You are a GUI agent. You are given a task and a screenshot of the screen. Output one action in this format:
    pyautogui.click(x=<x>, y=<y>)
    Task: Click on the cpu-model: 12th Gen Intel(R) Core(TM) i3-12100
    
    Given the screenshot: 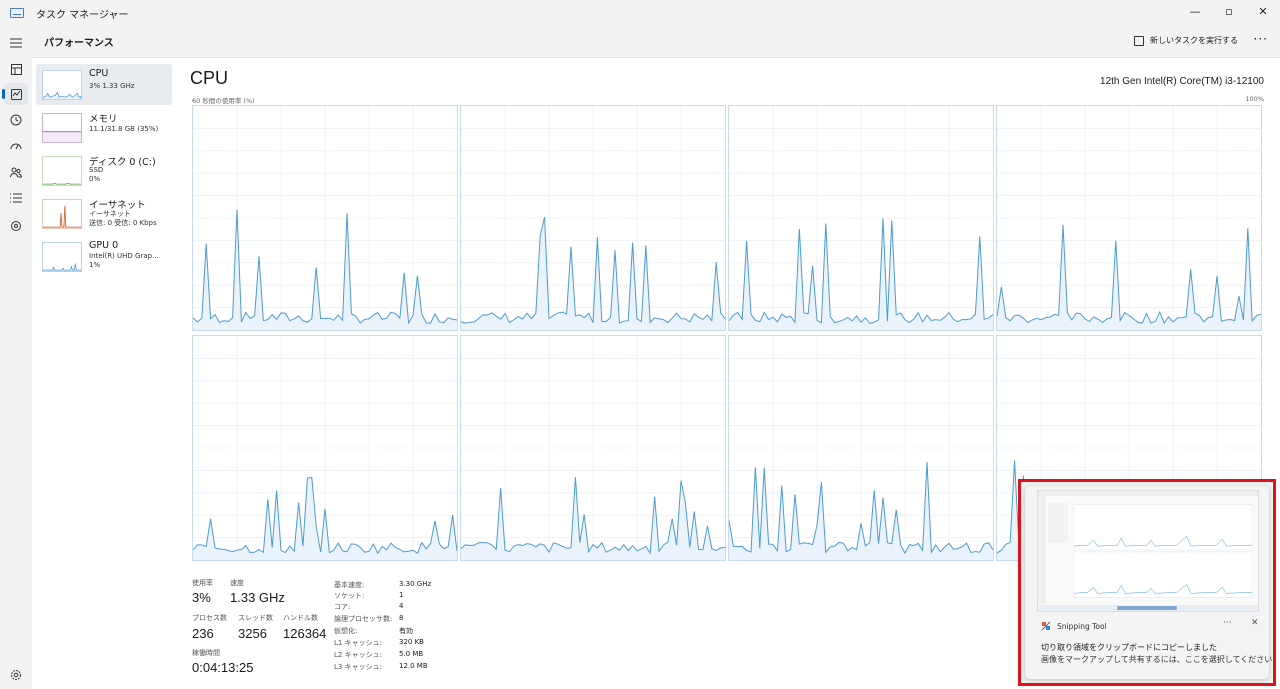 What is the action you would take?
    pyautogui.click(x=1182, y=81)
    